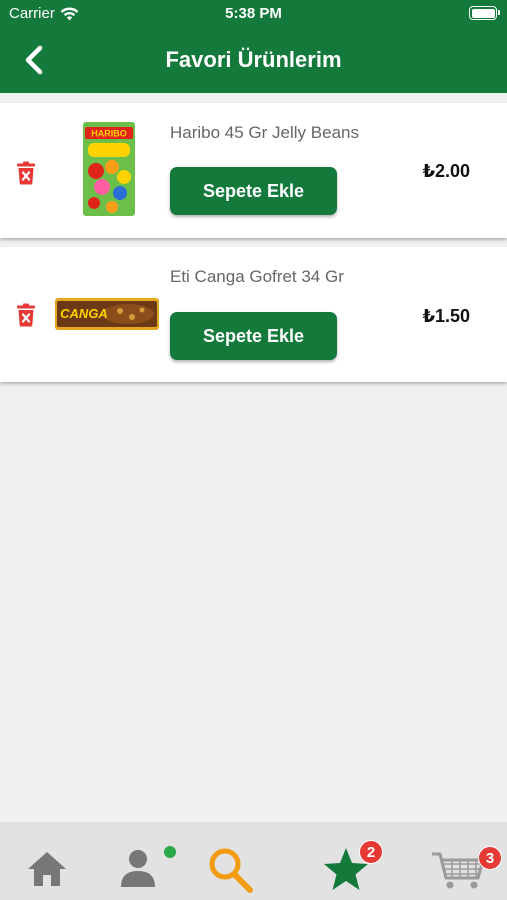  What do you see at coordinates (138, 868) in the screenshot?
I see `profile-icon` at bounding box center [138, 868].